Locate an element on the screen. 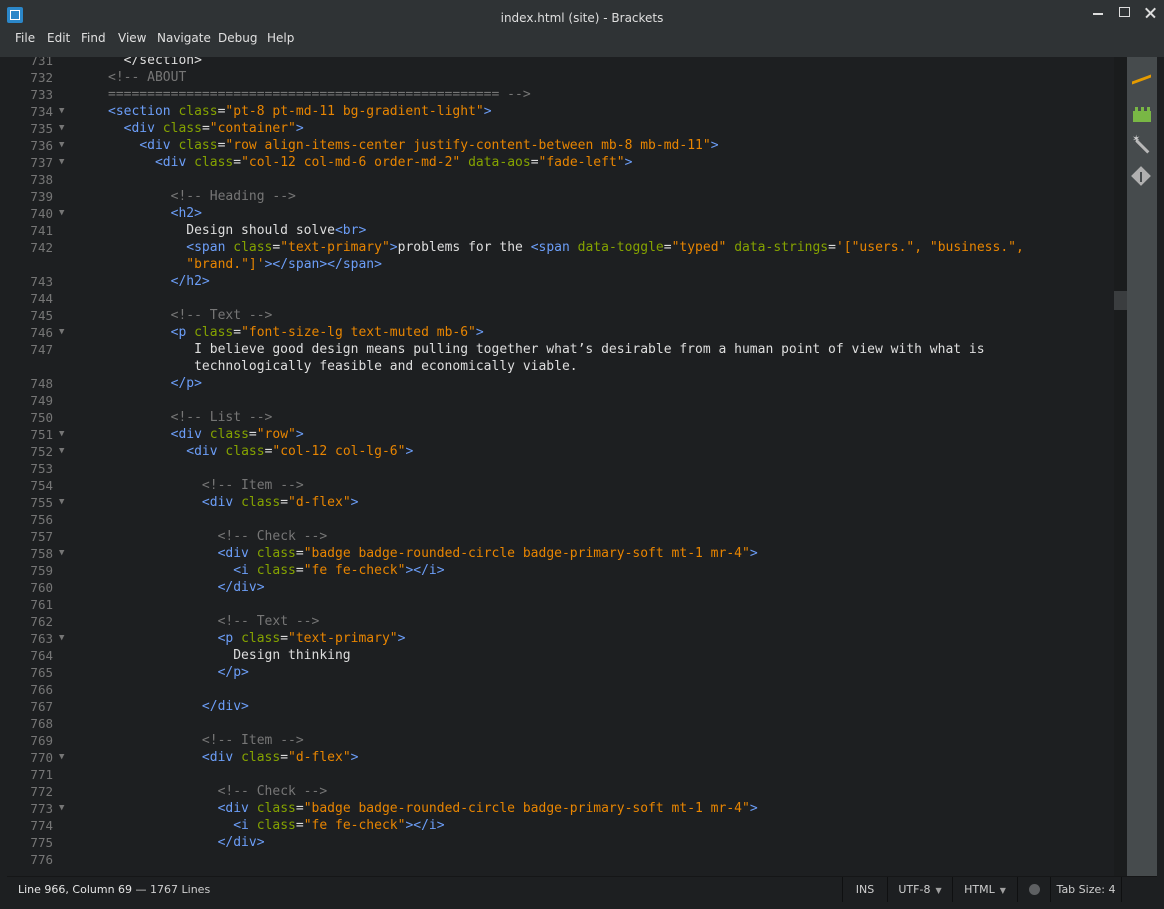  code-line: 741 Design should solve<br> is located at coordinates (560, 230).